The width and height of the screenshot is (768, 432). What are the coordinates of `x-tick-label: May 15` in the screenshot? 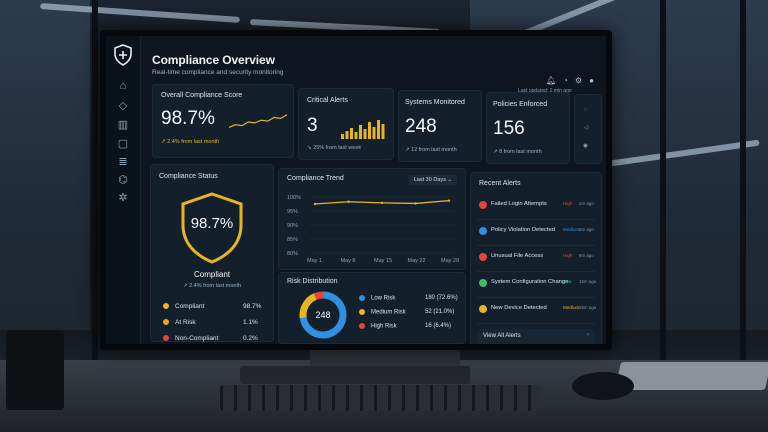 It's located at (383, 261).